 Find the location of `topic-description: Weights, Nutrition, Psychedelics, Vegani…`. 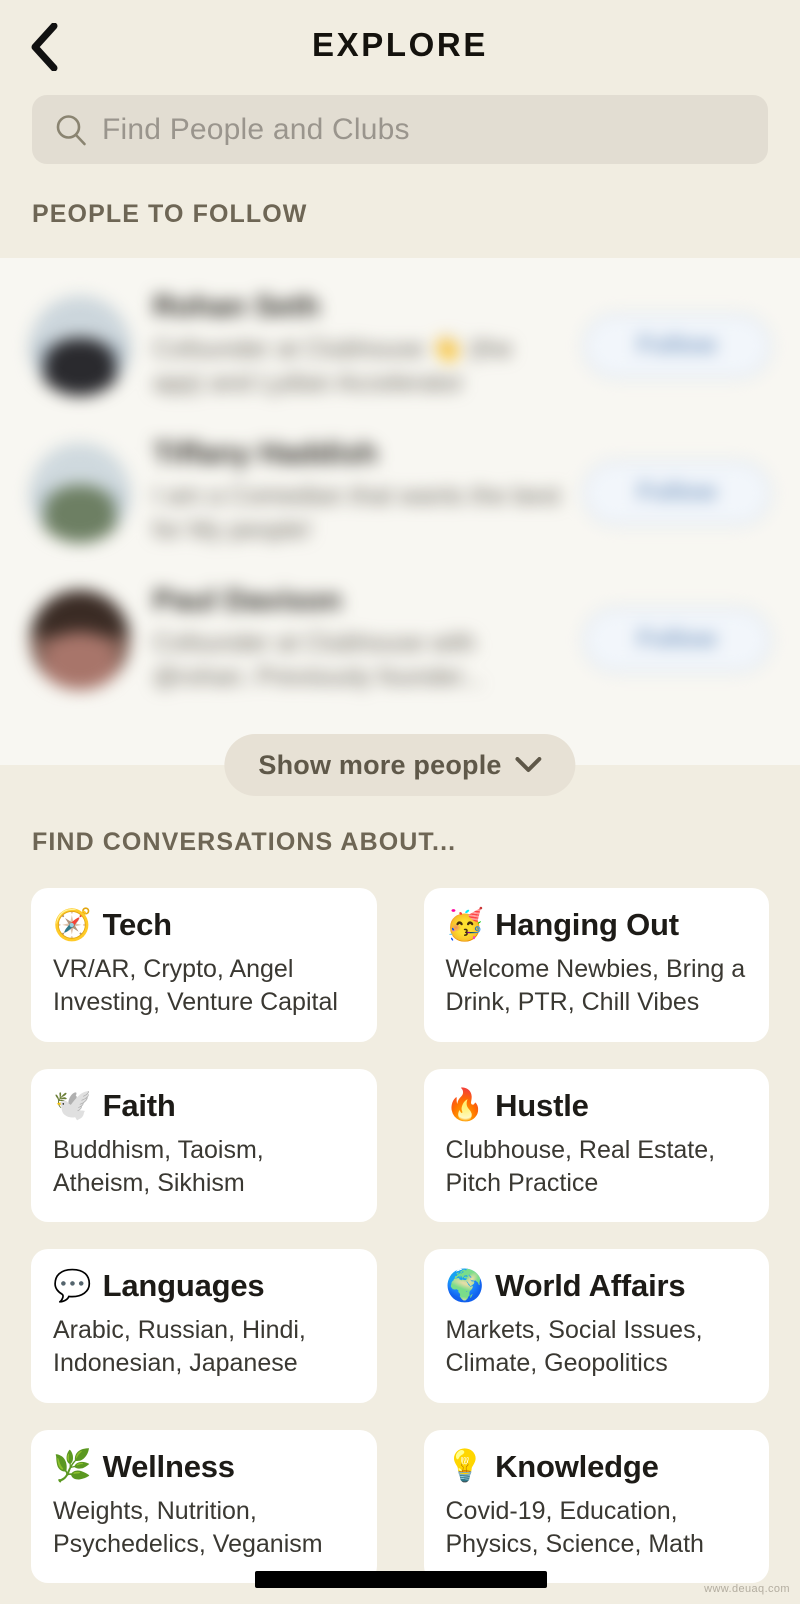

topic-description: Weights, Nutrition, Psychedelics, Vegani… is located at coordinates (188, 1527).